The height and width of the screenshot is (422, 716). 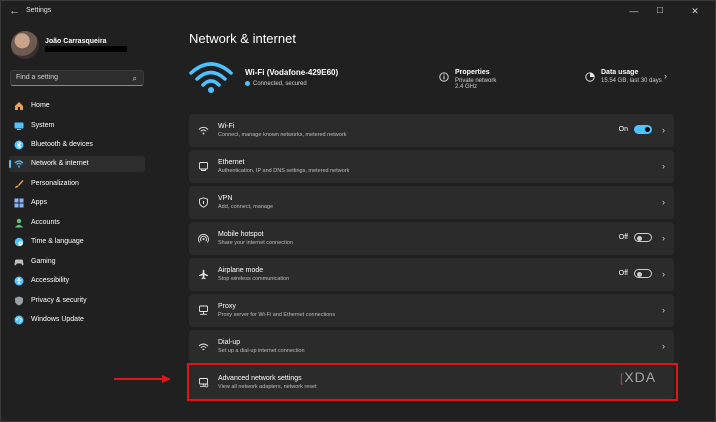 What do you see at coordinates (247, 83) in the screenshot?
I see `connected-dot-icon` at bounding box center [247, 83].